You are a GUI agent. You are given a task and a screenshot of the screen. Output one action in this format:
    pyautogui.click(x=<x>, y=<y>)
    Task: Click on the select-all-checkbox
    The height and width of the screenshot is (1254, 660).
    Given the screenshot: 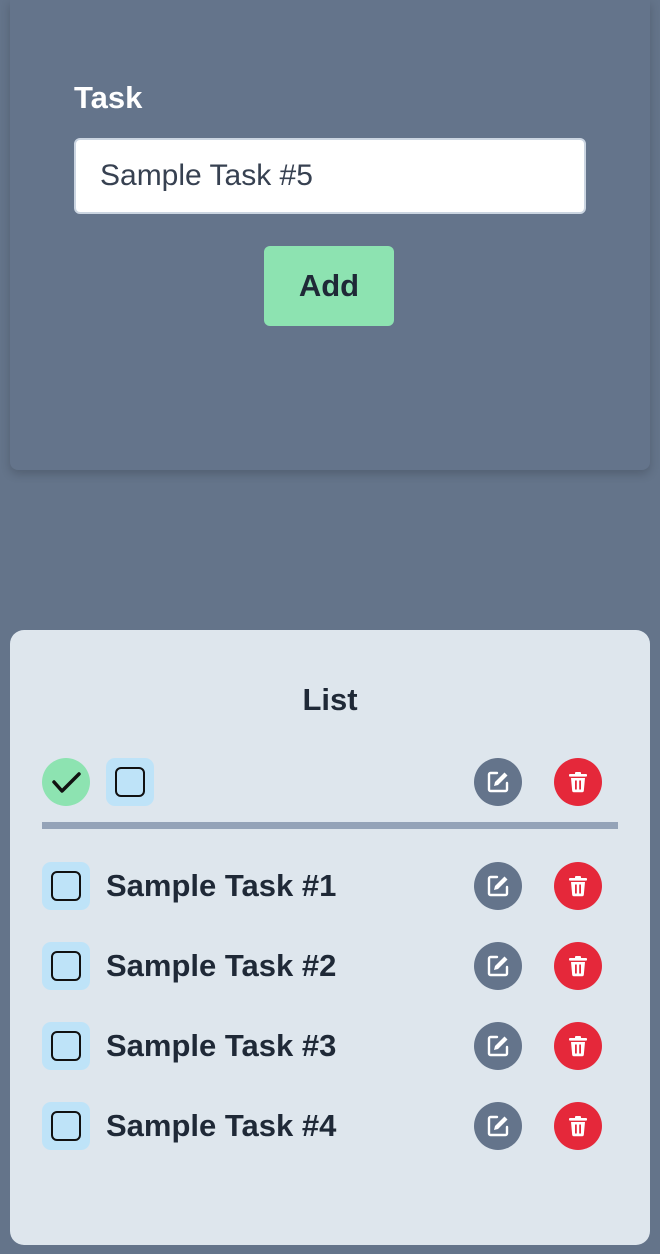 What is the action you would take?
    pyautogui.click(x=130, y=782)
    